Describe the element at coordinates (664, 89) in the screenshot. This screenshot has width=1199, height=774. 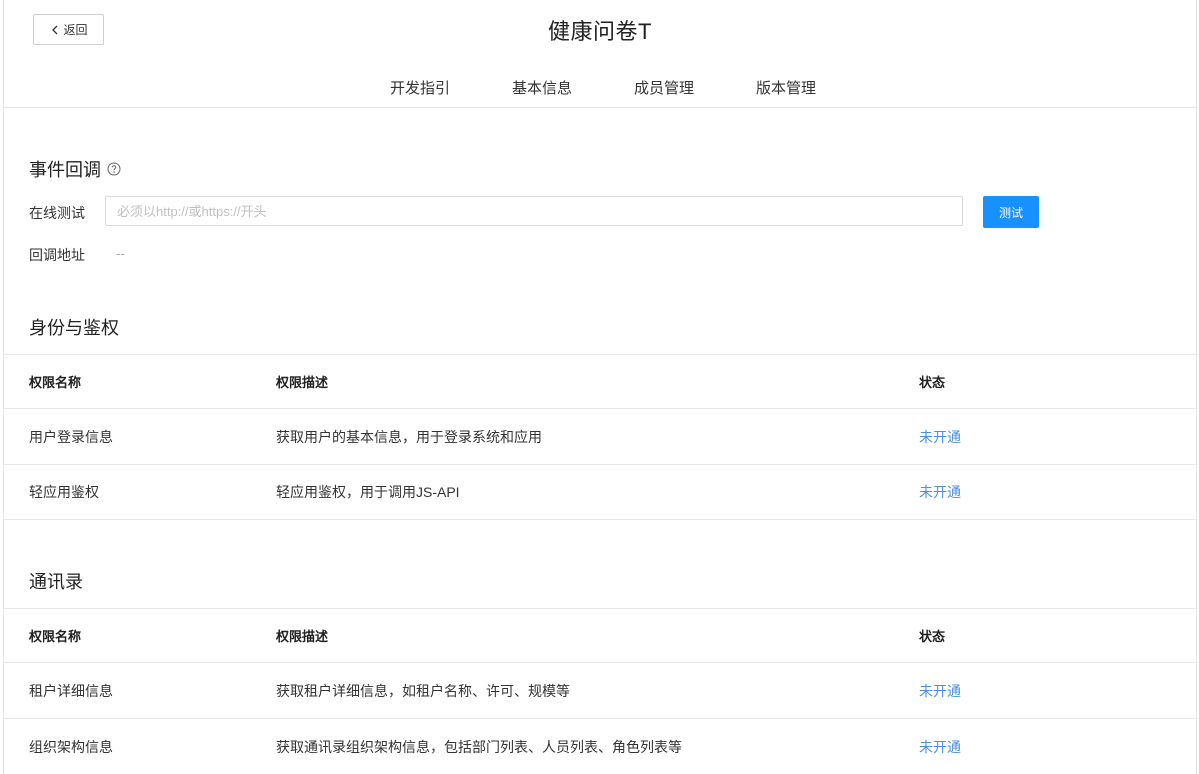
I see `tab-member-management: 成员管理` at that location.